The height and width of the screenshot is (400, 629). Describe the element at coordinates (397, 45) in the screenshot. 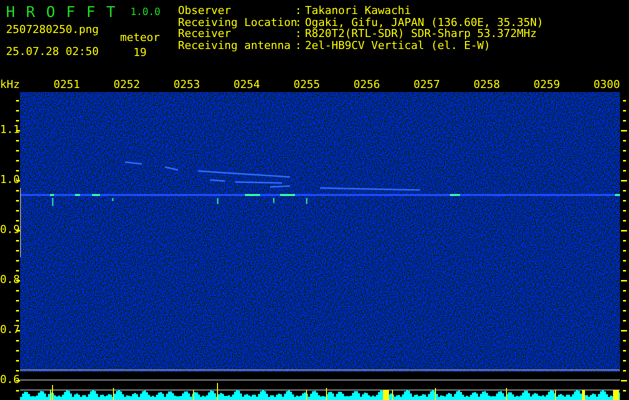

I see `field-value: 2el-HB9CV Vertical (el. E-W)` at that location.